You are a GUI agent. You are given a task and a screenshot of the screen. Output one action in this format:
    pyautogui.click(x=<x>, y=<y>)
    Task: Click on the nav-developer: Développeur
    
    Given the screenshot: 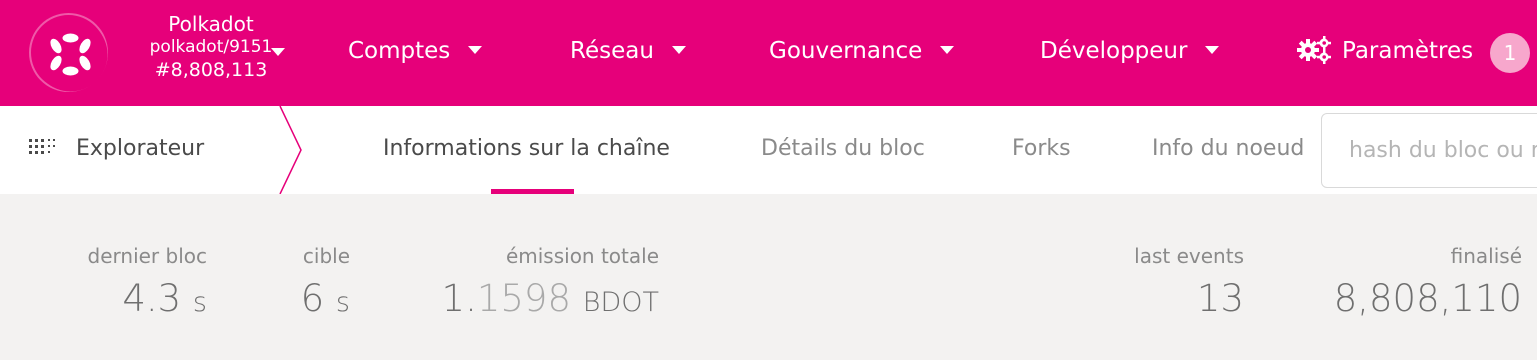 What is the action you would take?
    pyautogui.click(x=1130, y=51)
    